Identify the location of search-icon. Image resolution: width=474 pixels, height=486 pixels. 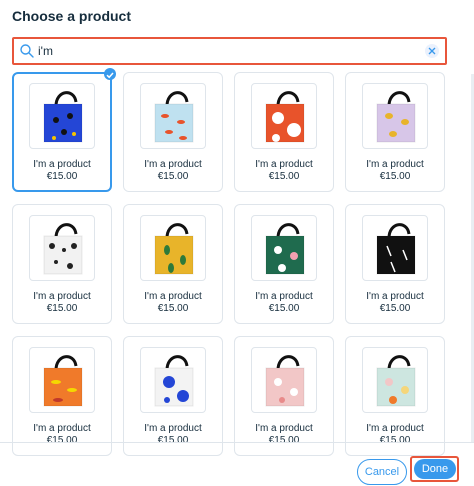
(27, 51).